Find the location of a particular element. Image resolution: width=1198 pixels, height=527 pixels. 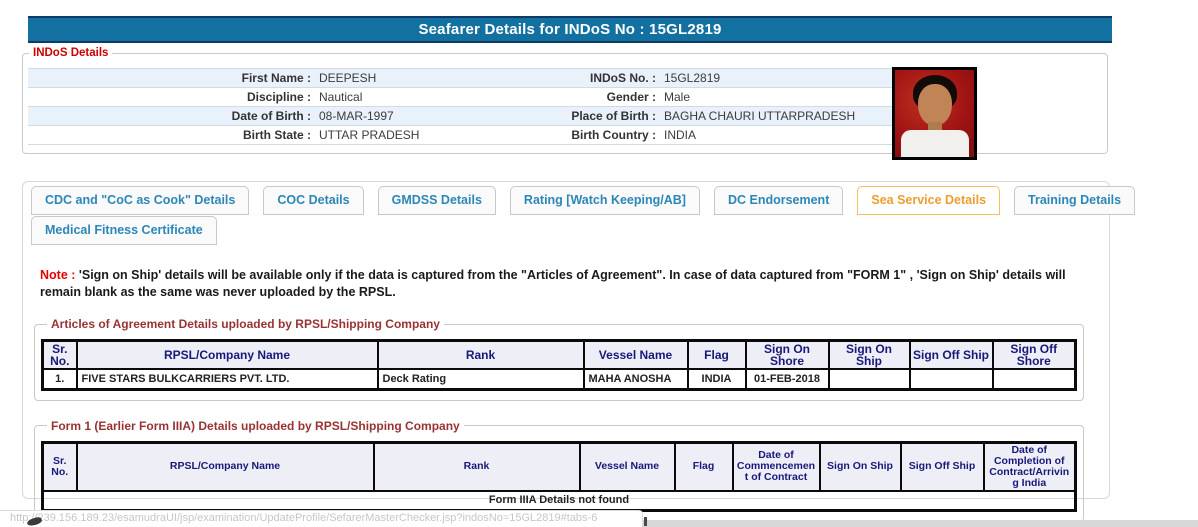

field-label: INDoS No. : is located at coordinates (623, 78).